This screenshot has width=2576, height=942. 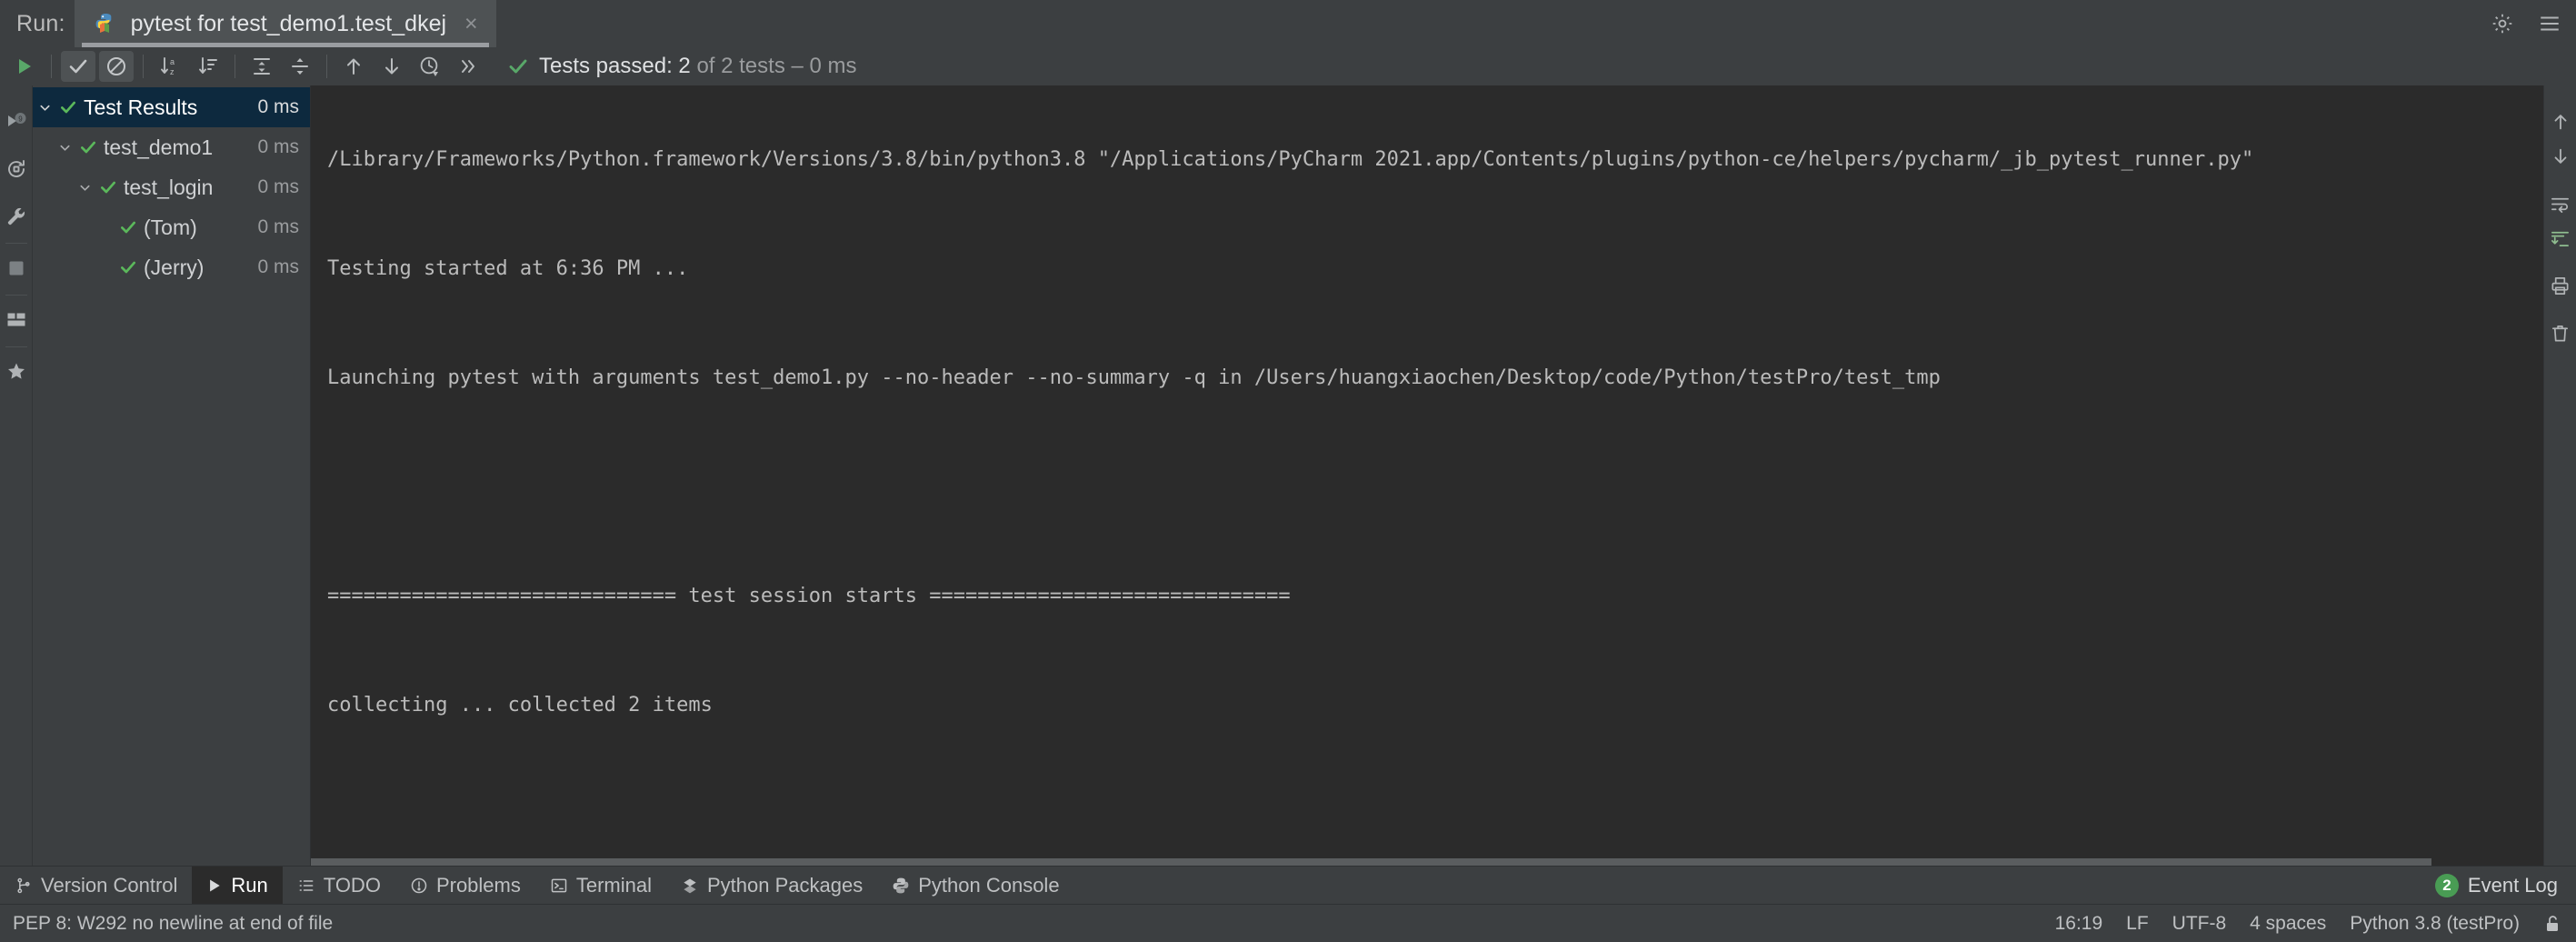 I want to click on console-horizontal-scrollbar, so click(x=1415, y=862).